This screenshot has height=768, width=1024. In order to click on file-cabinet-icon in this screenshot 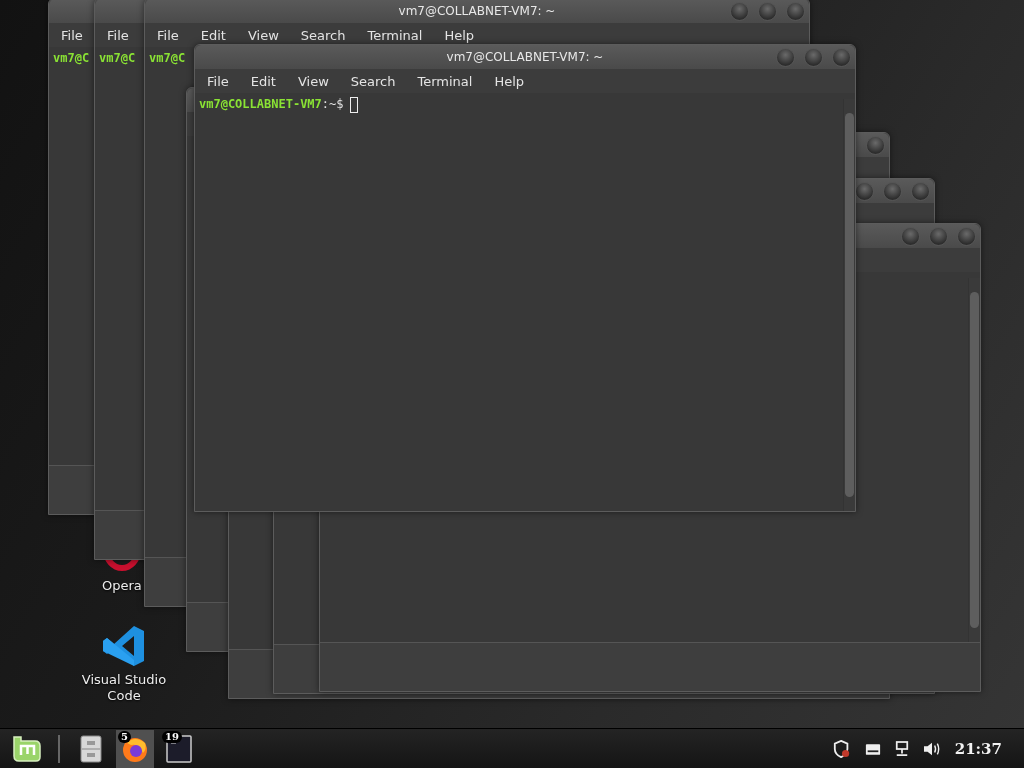, I will do `click(91, 749)`.